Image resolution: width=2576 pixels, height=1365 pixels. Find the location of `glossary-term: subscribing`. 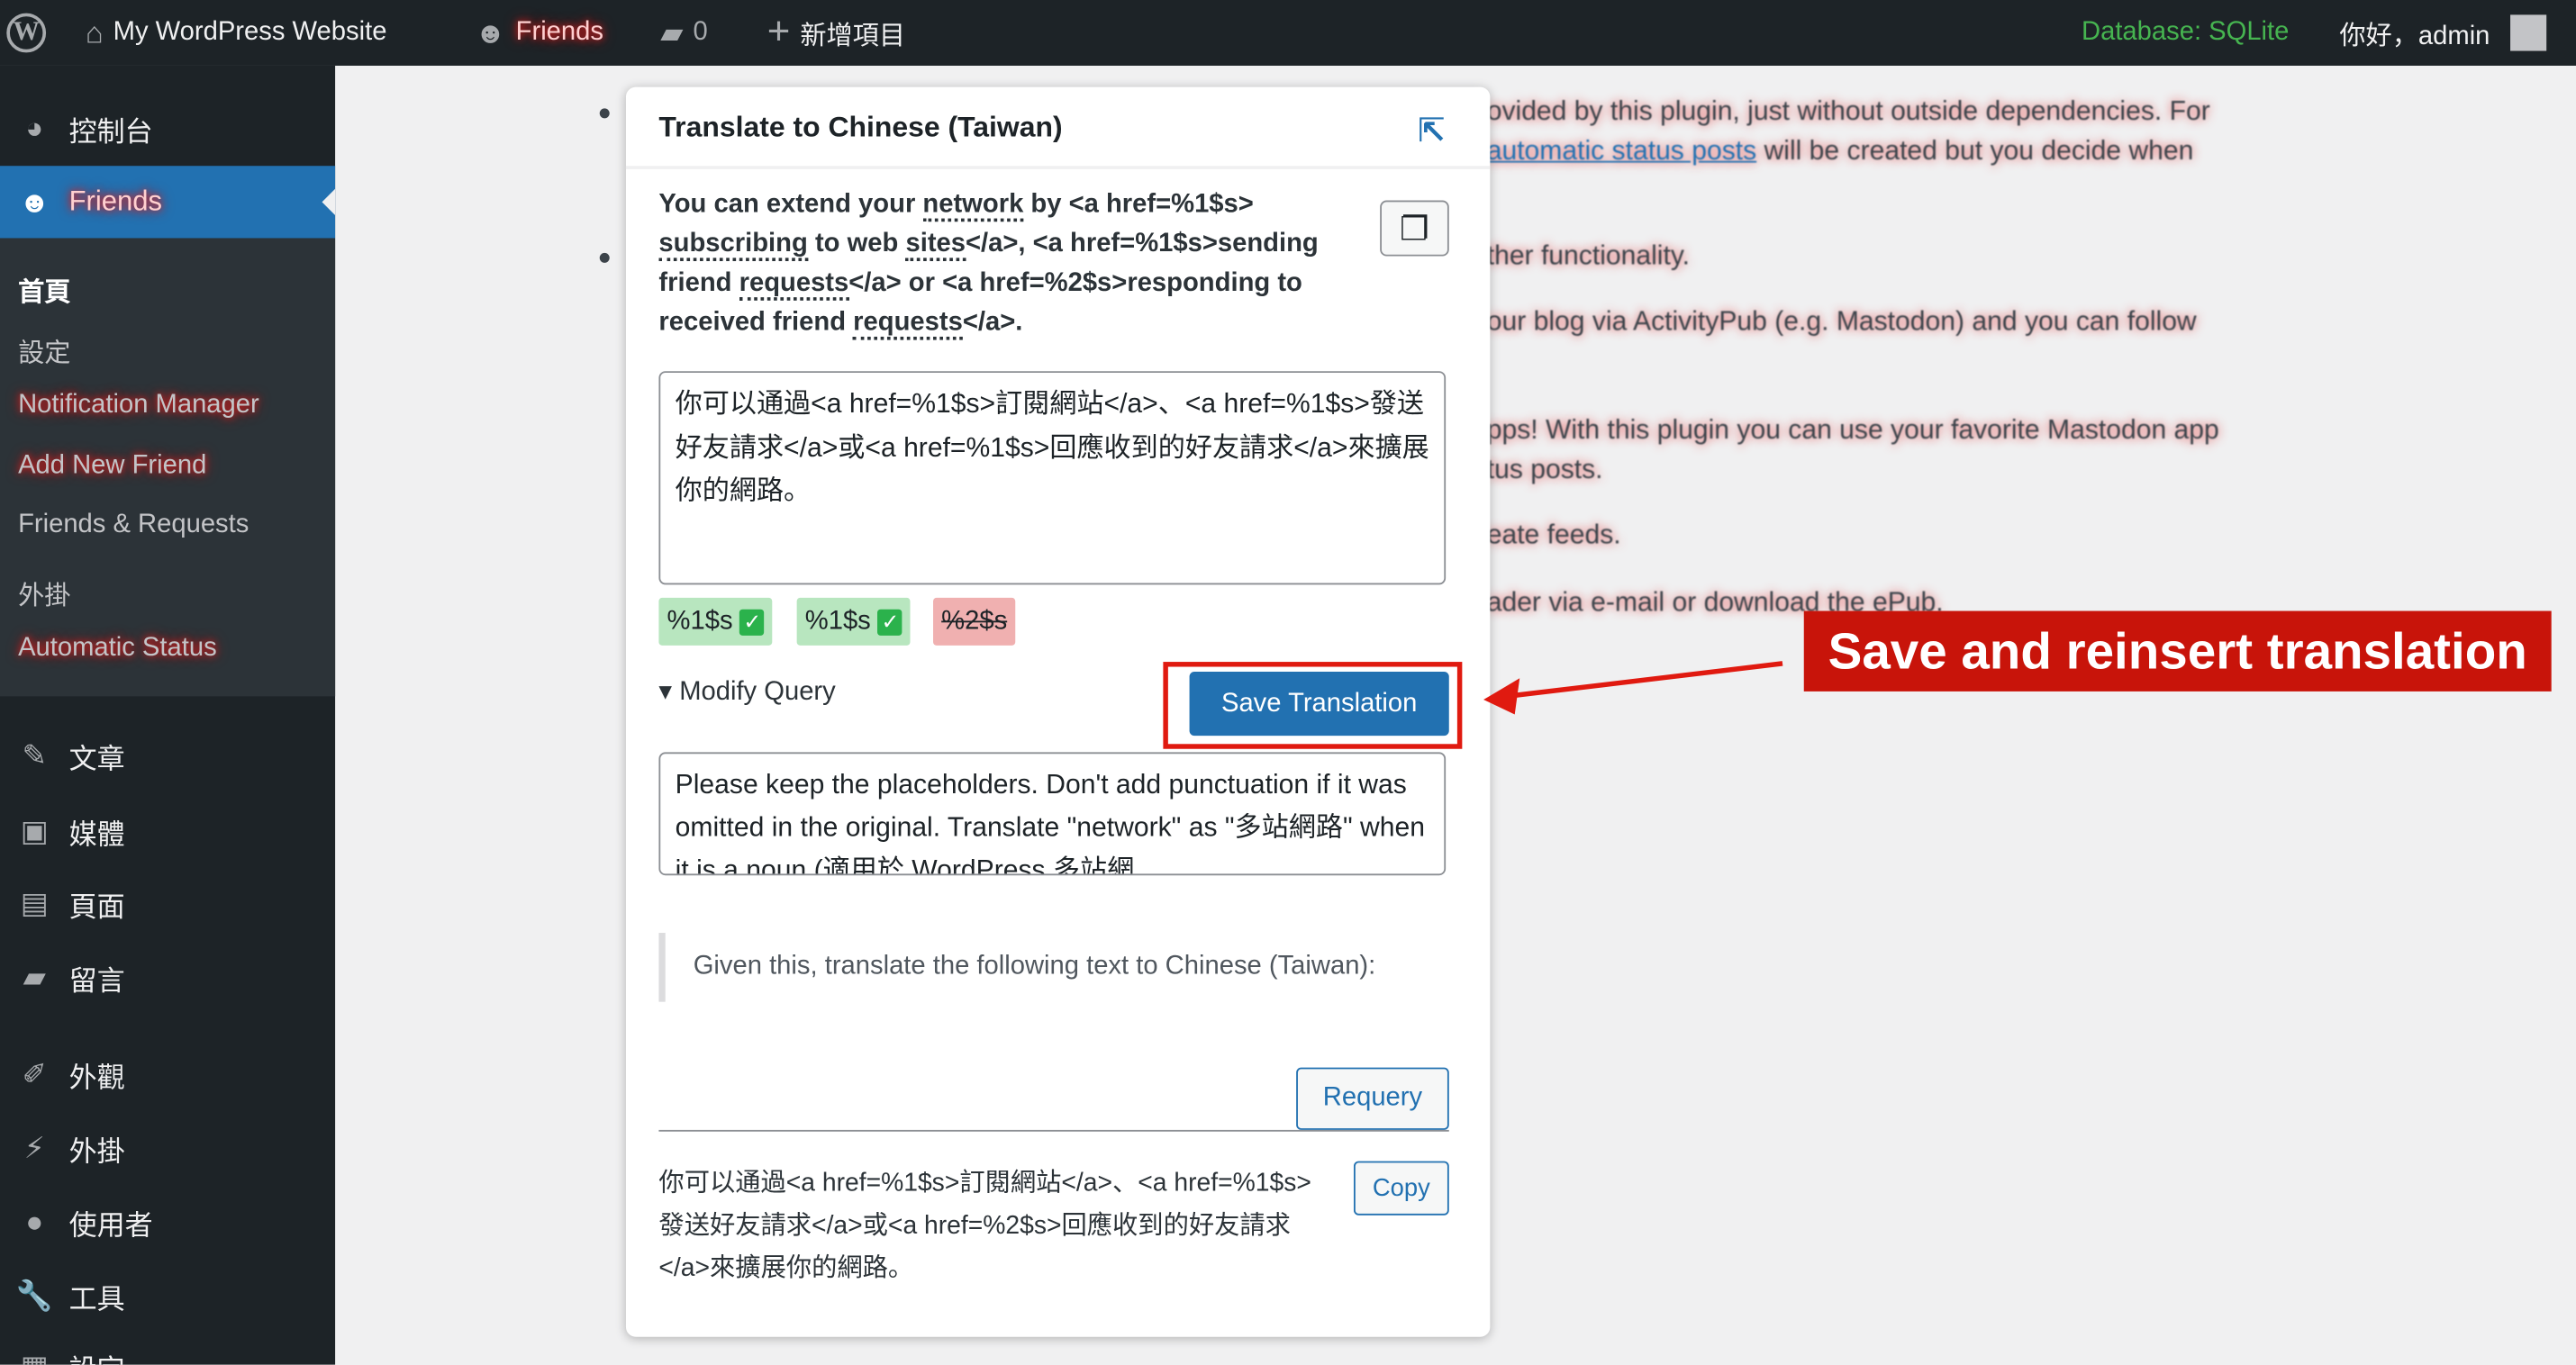

glossary-term: subscribing is located at coordinates (733, 246).